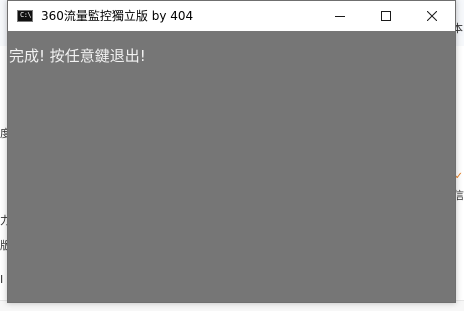  I want to click on window-titlebar: C:\ 360流量監控獨立版 by 404, so click(231, 16).